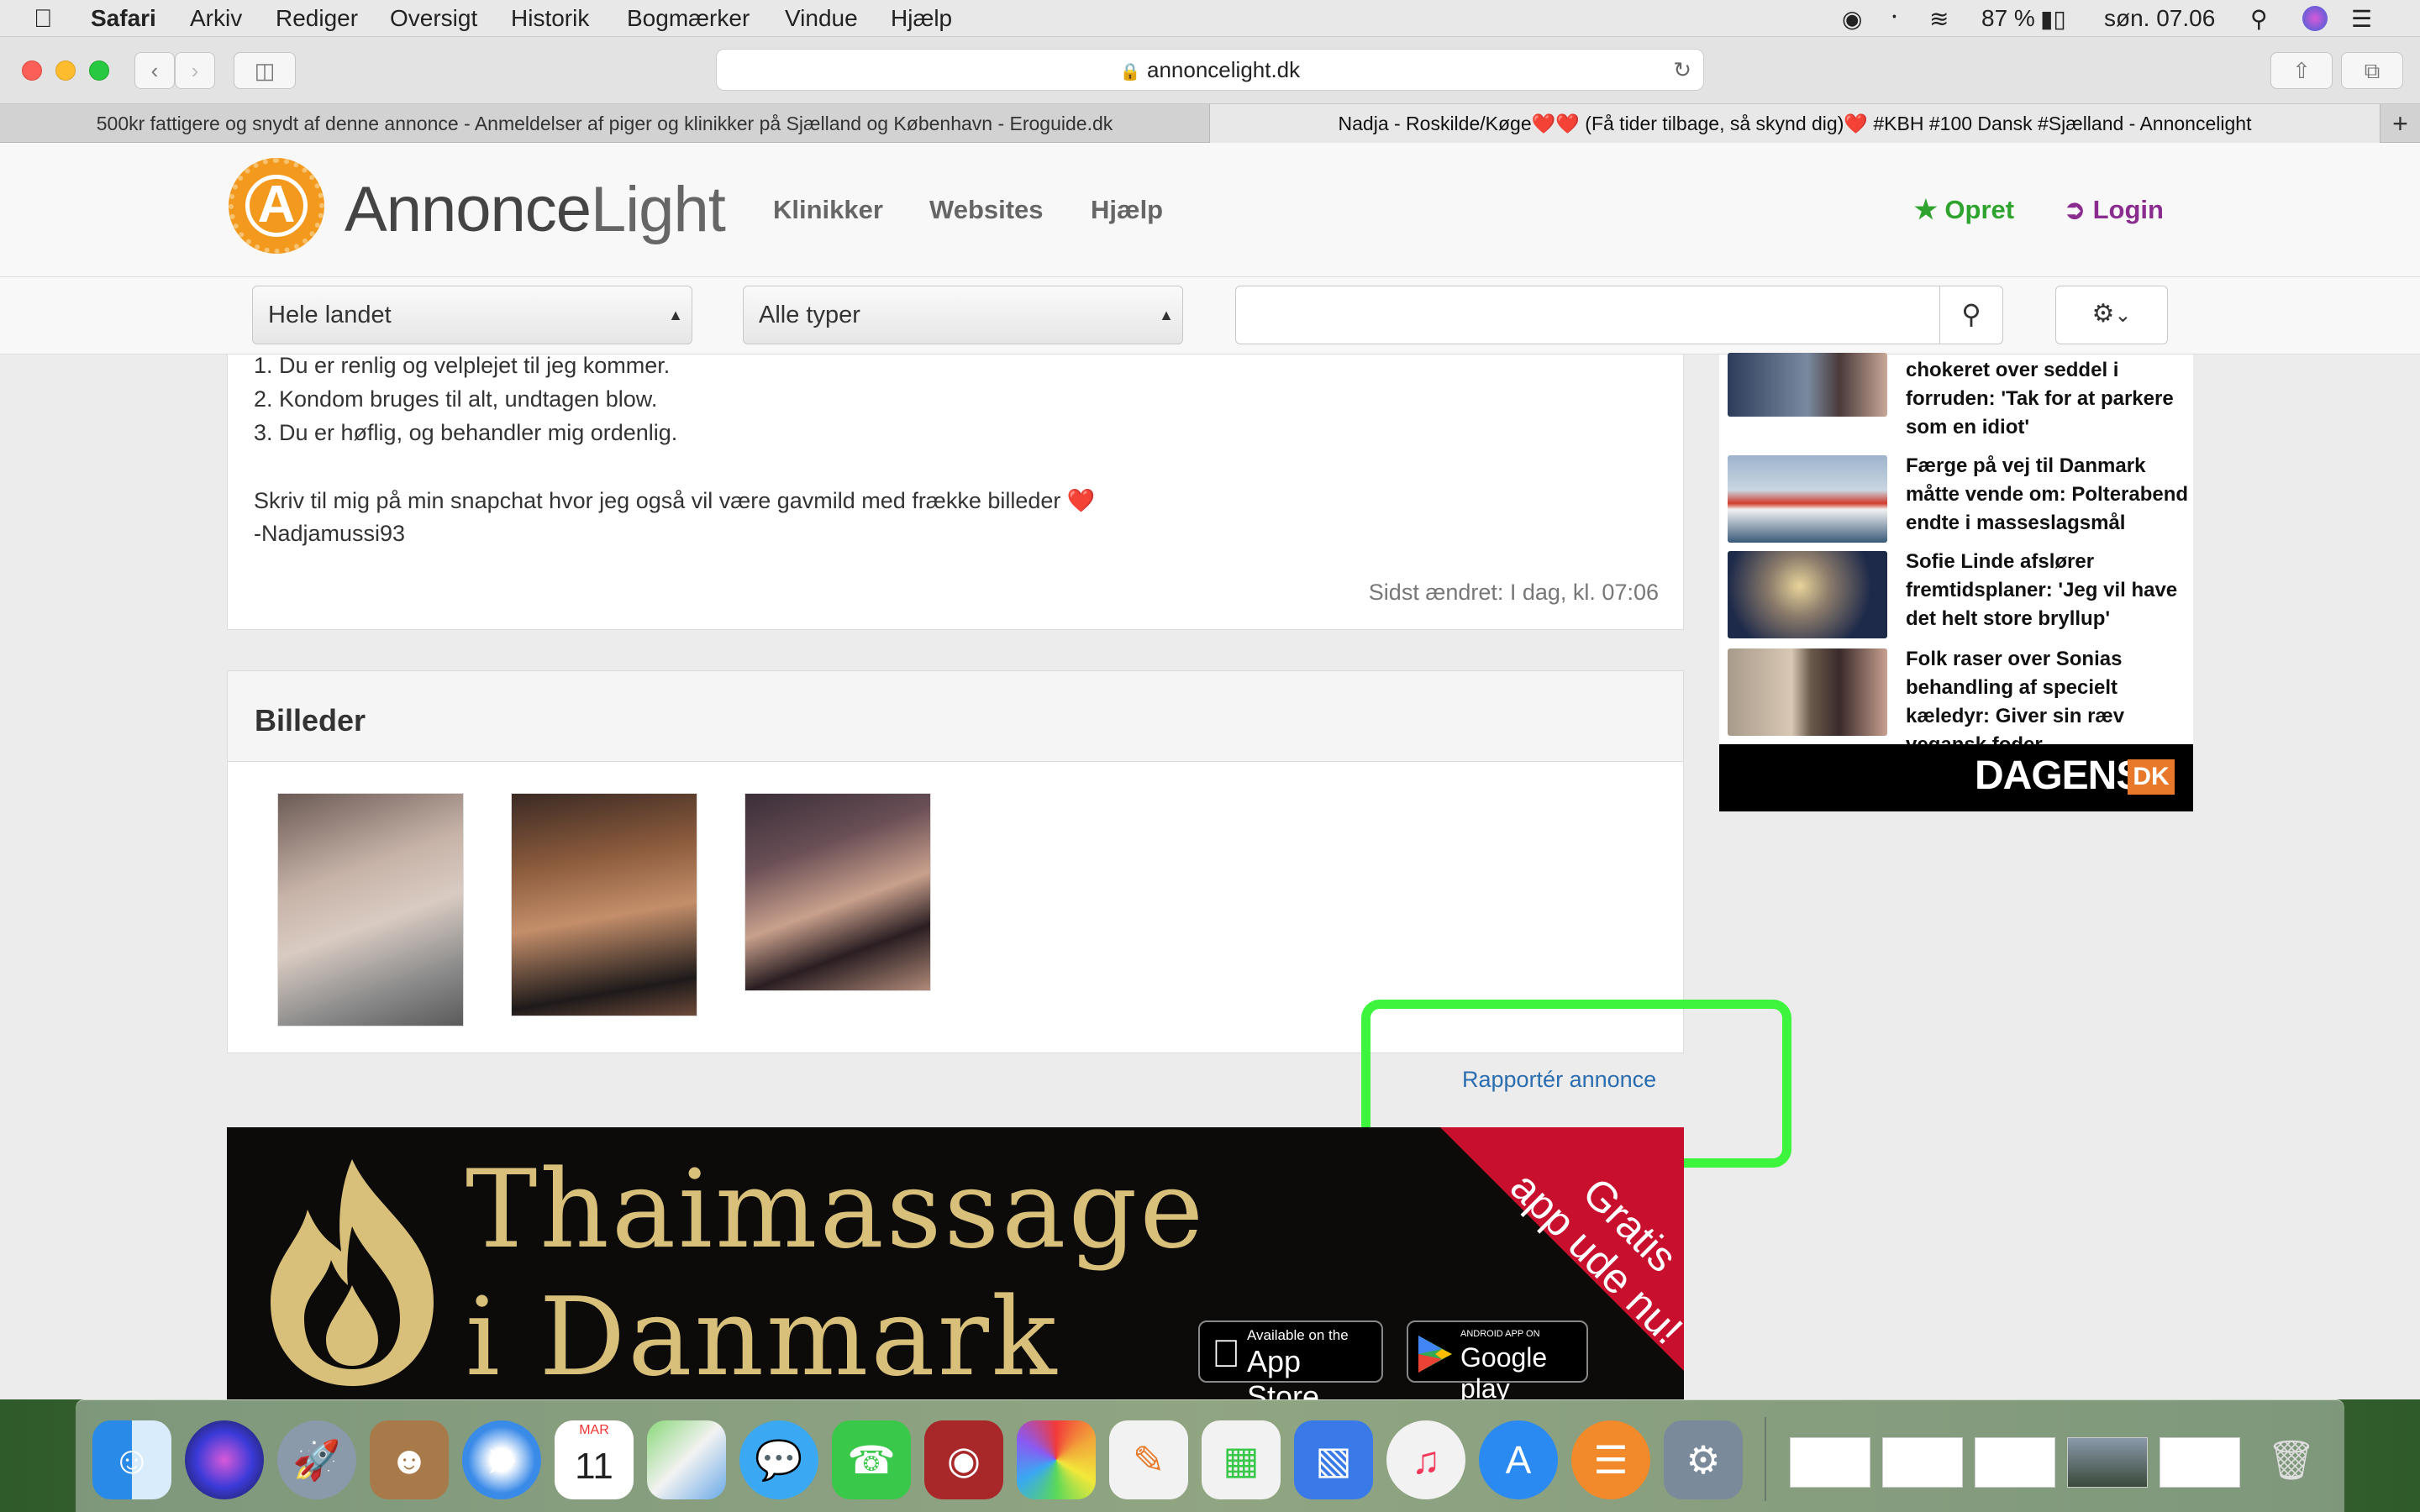 The image size is (2420, 1512). Describe the element at coordinates (99, 70) in the screenshot. I see `zoom-window-button` at that location.